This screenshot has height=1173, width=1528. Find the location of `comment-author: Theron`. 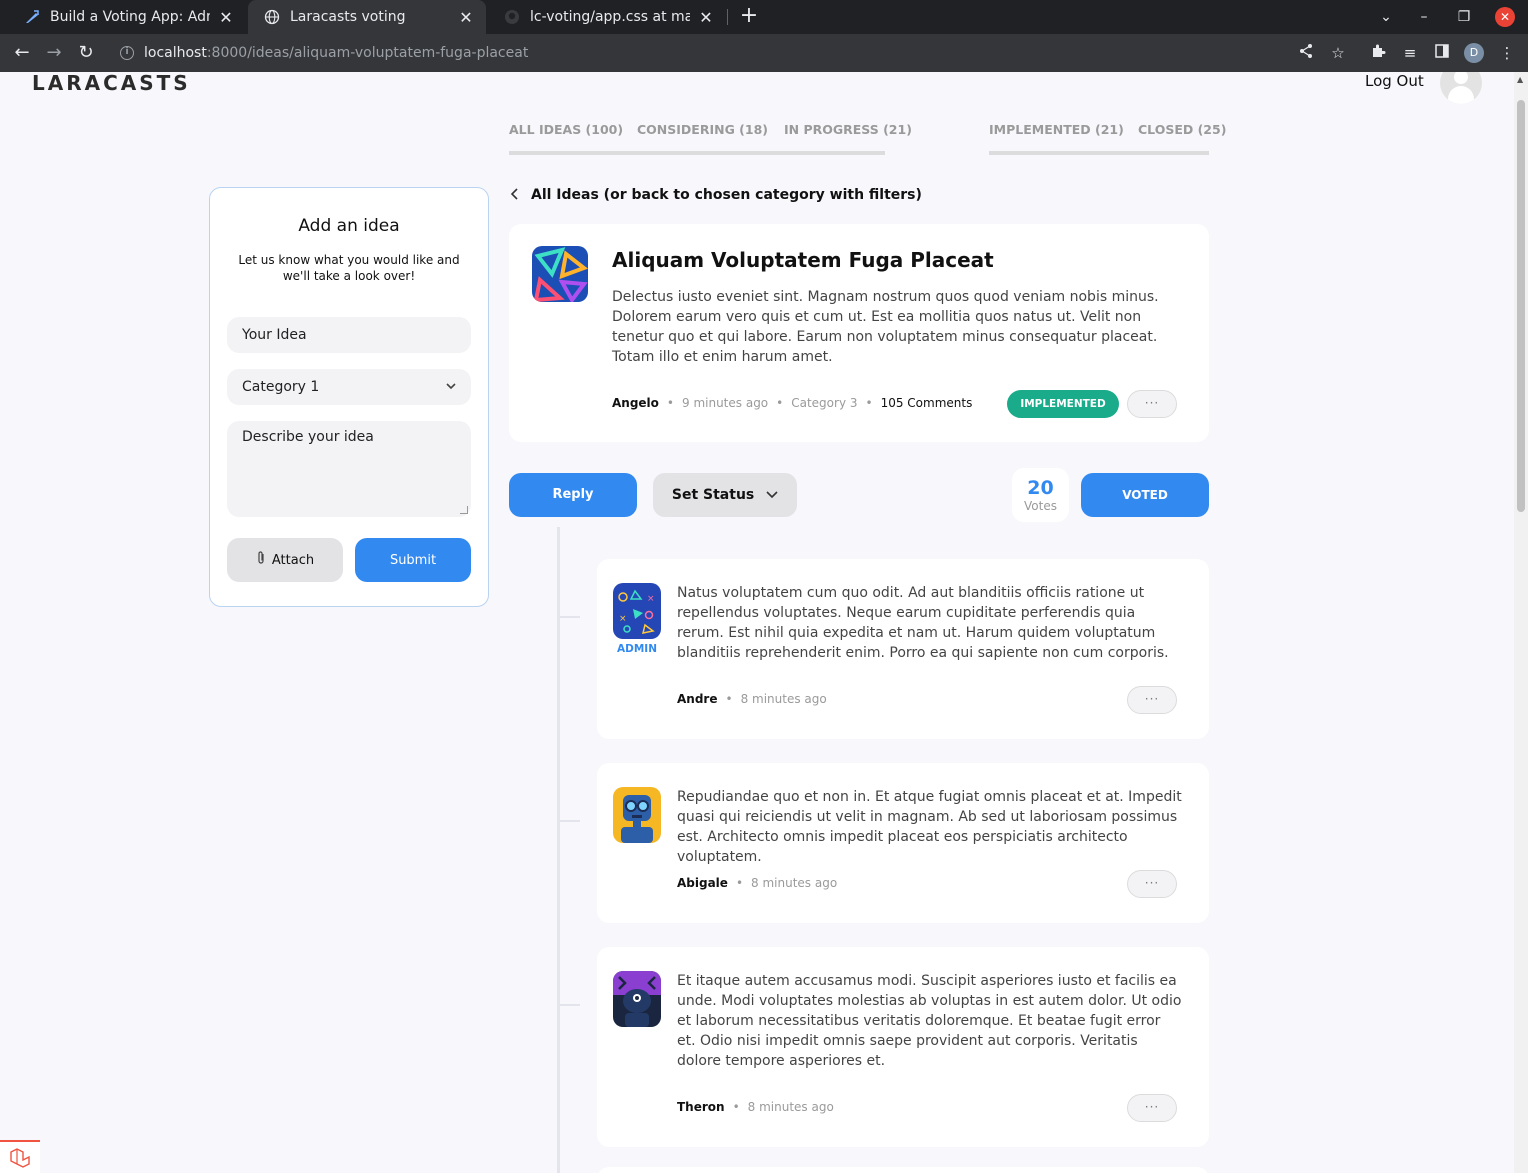

comment-author: Theron is located at coordinates (701, 1107).